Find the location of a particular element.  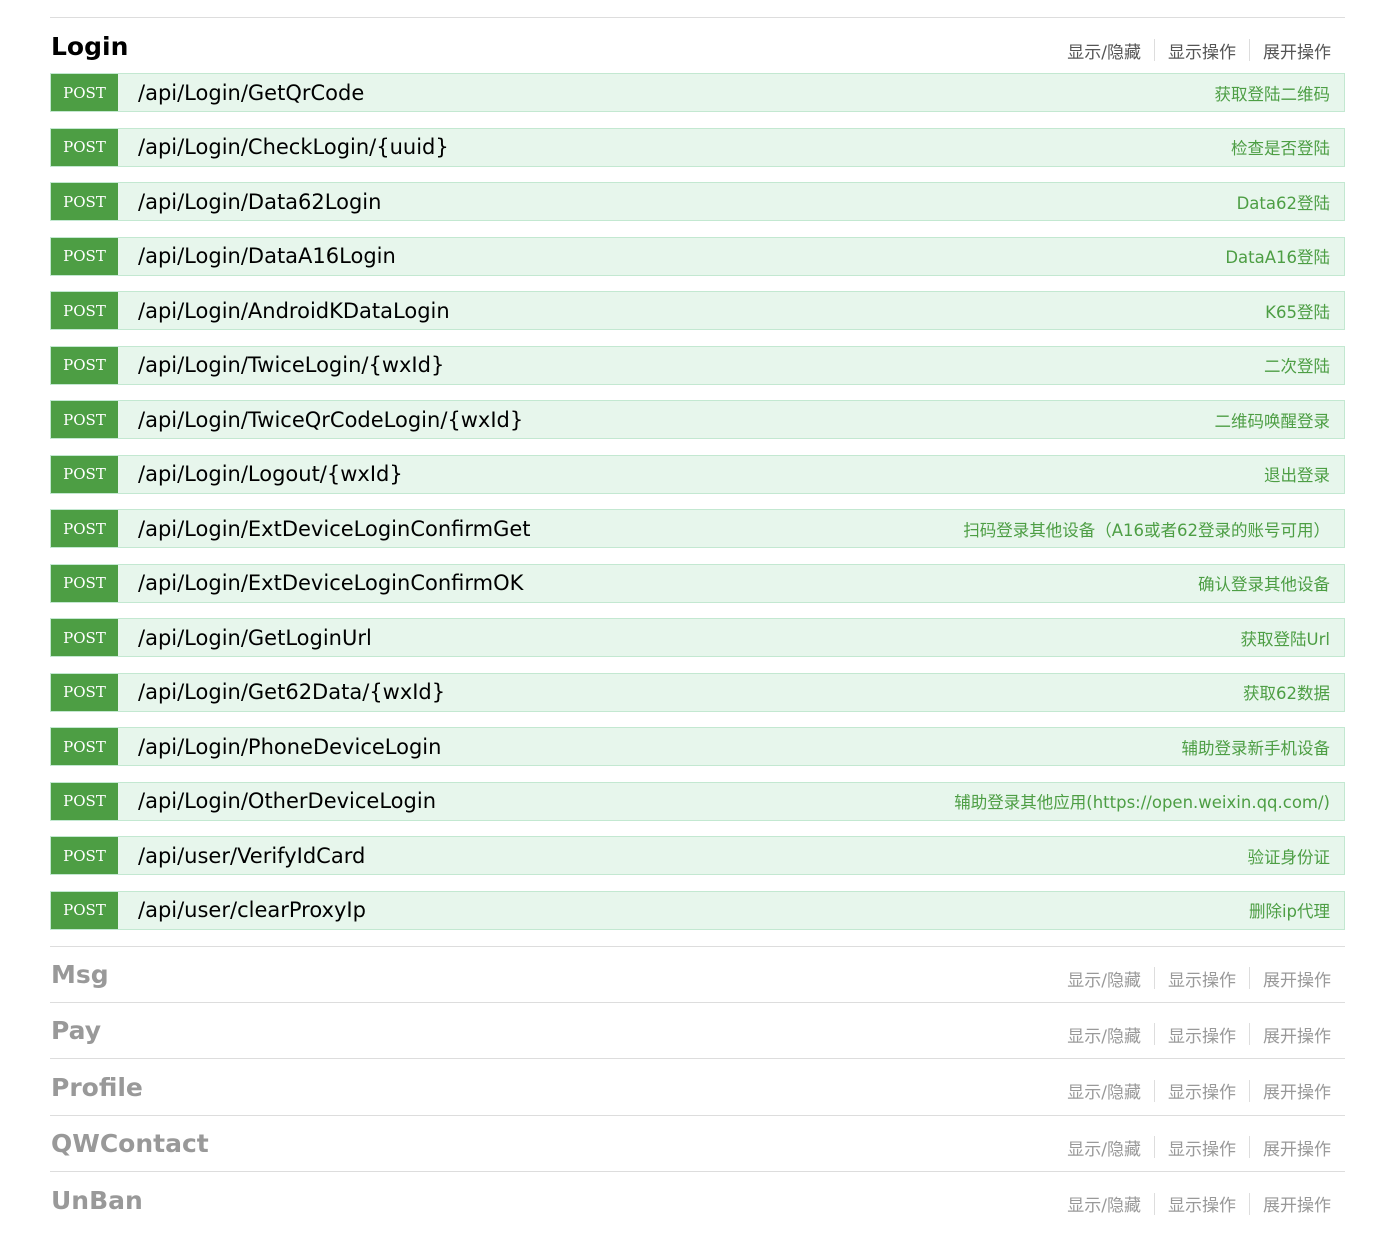

operation-row: POST/api/Login/TwiceLogin/{wxId} 二次登陆 is located at coordinates (697, 365).